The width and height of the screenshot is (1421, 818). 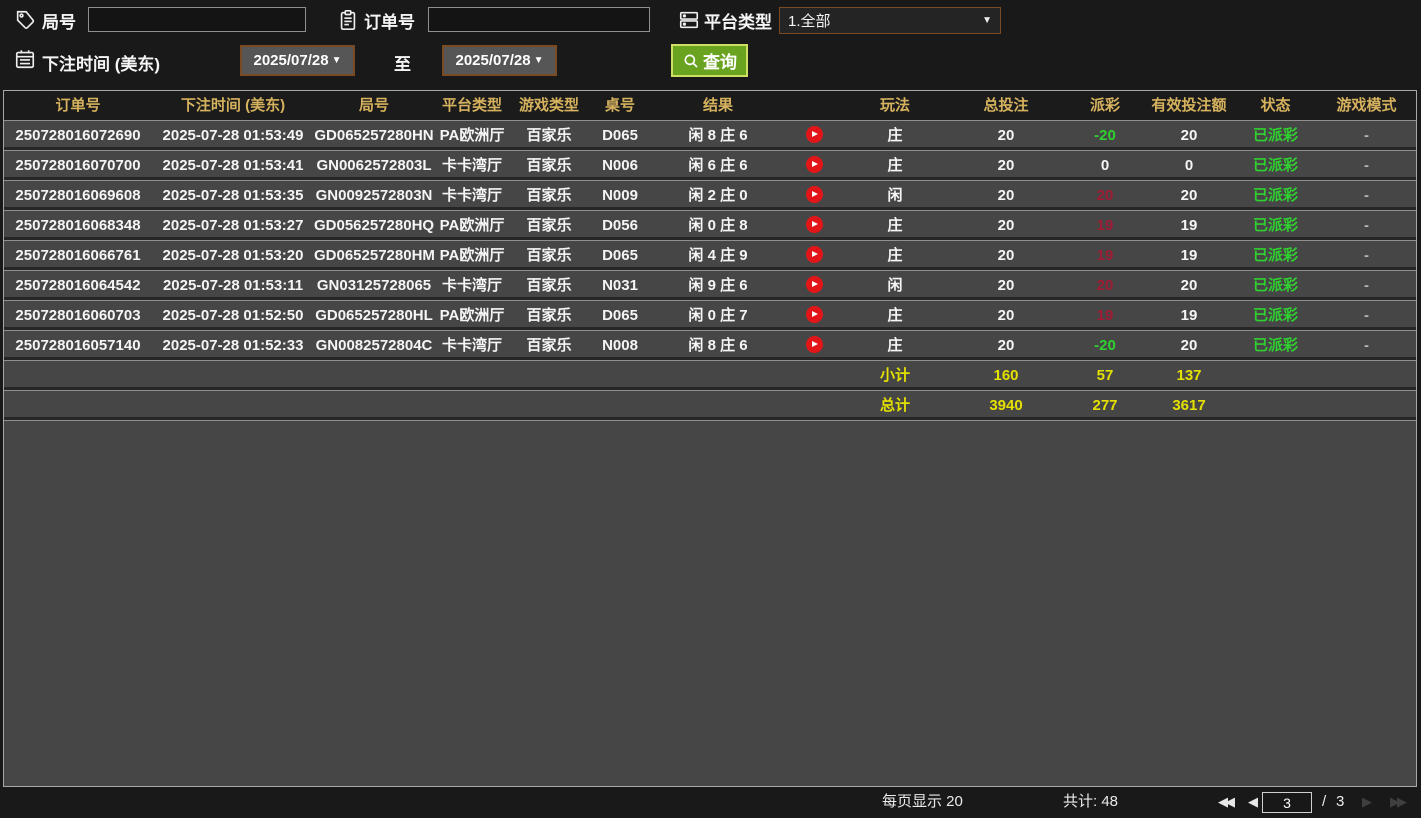 What do you see at coordinates (1105, 135) in the screenshot?
I see `cell-payout: -20` at bounding box center [1105, 135].